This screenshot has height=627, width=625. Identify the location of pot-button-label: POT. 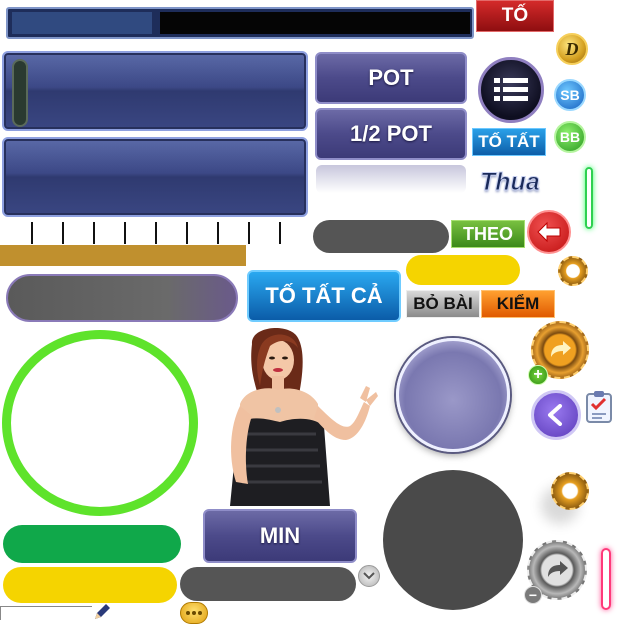
(391, 77).